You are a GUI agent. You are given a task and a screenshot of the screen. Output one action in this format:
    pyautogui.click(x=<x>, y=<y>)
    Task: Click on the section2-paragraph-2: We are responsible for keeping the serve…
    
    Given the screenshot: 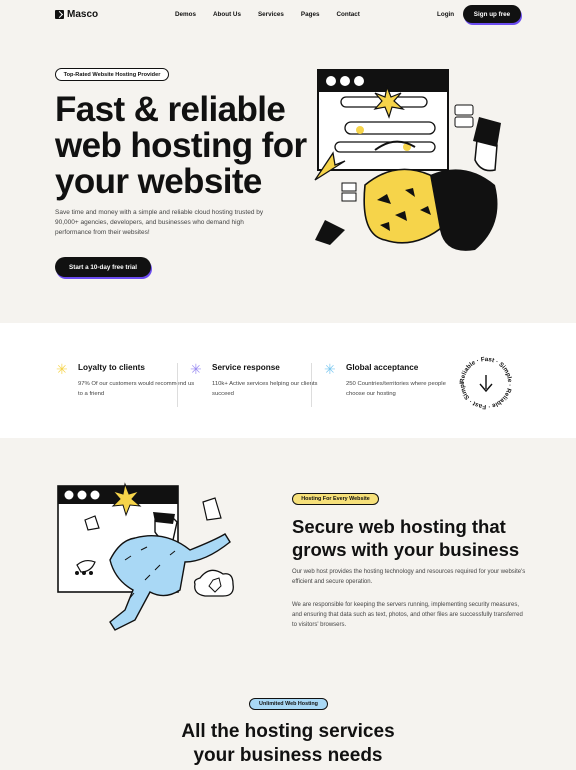 What is the action you would take?
    pyautogui.click(x=407, y=615)
    